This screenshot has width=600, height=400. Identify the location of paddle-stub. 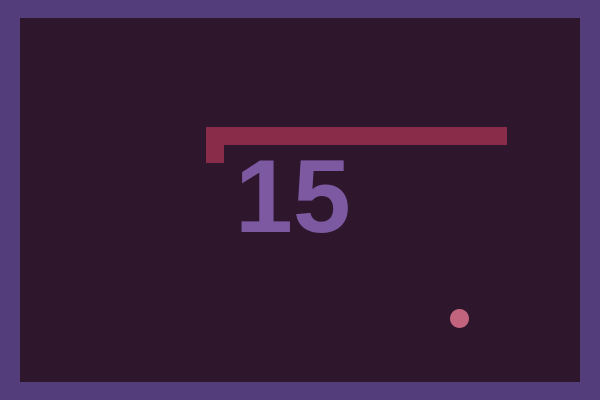
(215, 145).